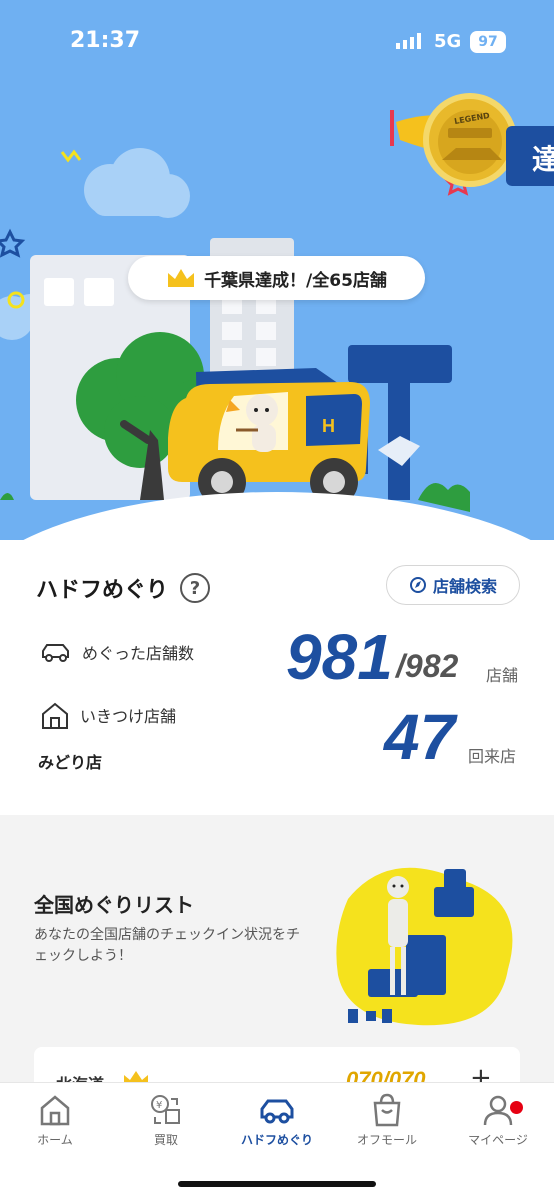 Image resolution: width=554 pixels, height=1200 pixels. What do you see at coordinates (427, 666) in the screenshot?
I see `total-store-count: /982` at bounding box center [427, 666].